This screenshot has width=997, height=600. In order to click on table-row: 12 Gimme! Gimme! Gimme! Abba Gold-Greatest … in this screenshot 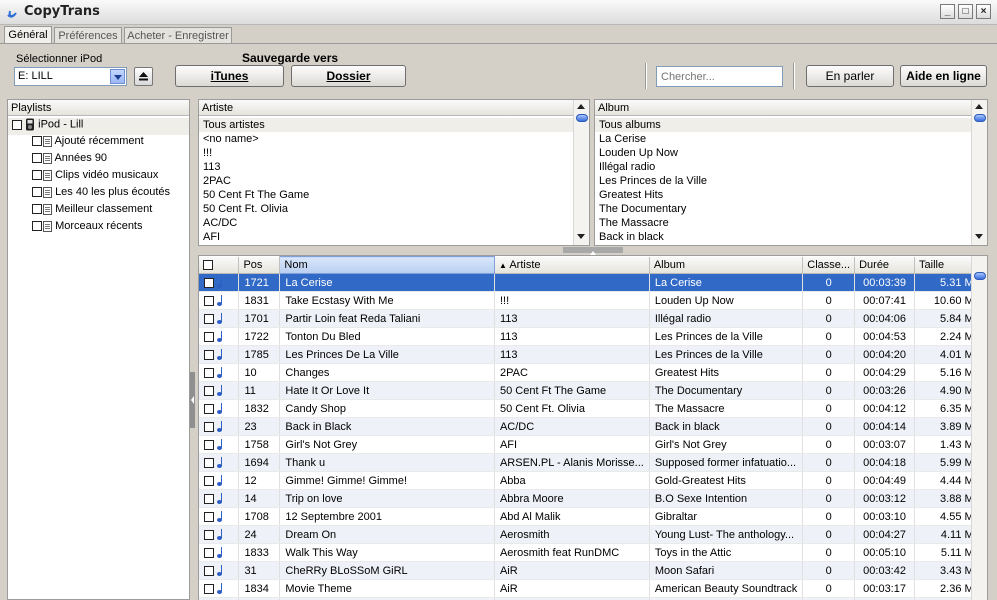, I will do `click(593, 480)`.